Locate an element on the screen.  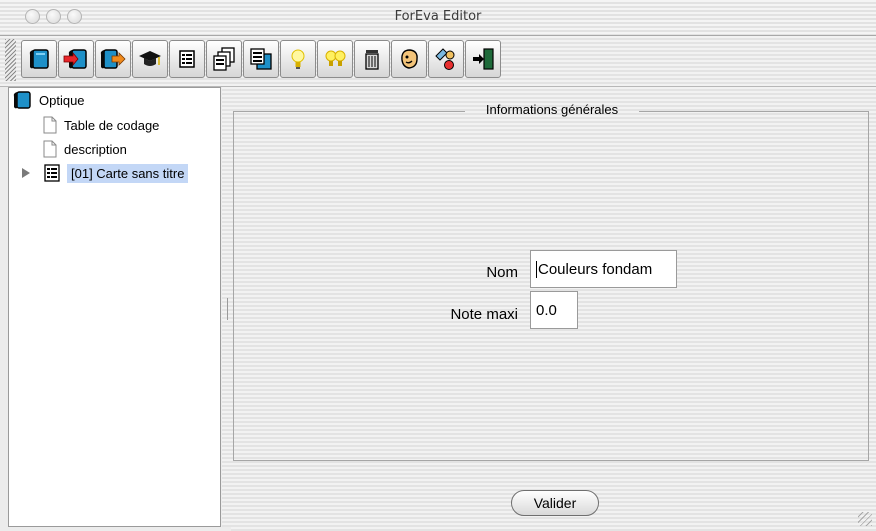
graduation-cap-icon is located at coordinates (150, 58).